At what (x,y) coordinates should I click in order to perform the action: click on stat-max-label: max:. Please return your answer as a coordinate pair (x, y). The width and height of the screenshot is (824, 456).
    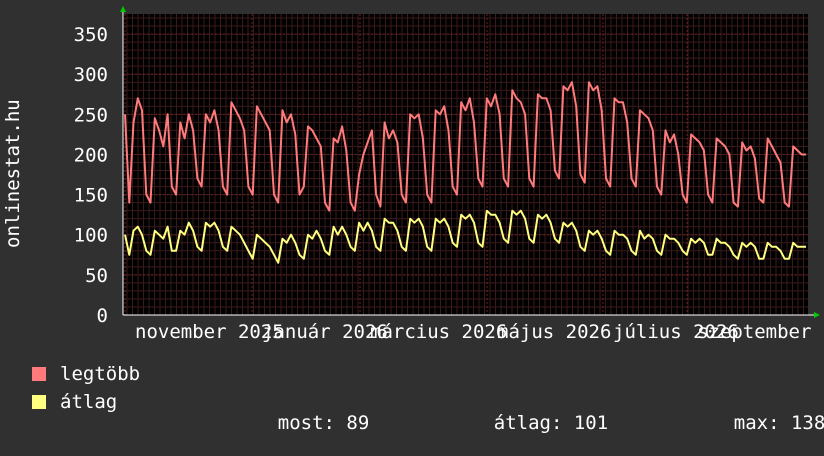
    Looking at the image, I should click on (756, 423).